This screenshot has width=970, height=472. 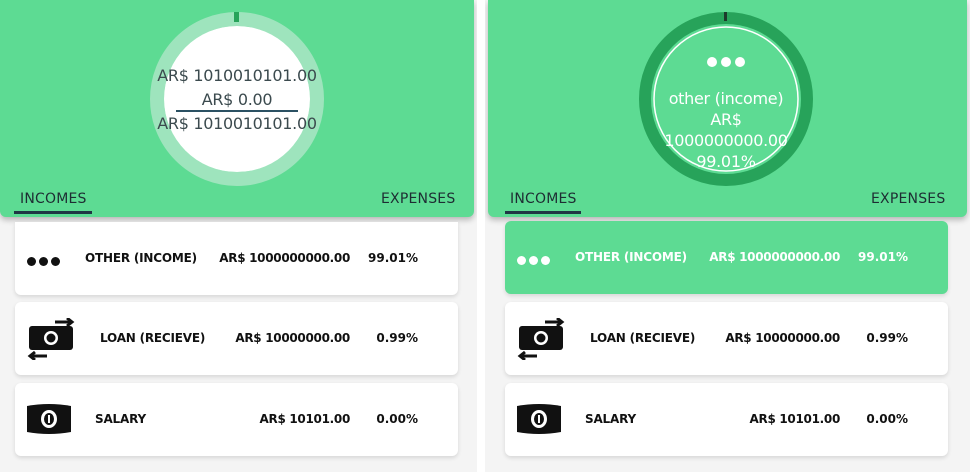 I want to click on selected-category-percent: 99.01%, so click(x=726, y=161).